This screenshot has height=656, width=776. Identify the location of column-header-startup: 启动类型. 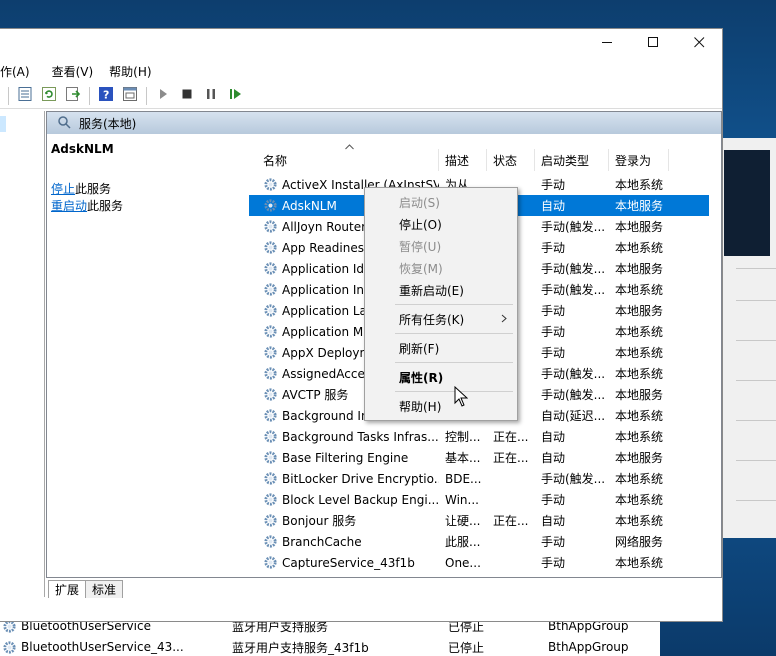
(572, 160).